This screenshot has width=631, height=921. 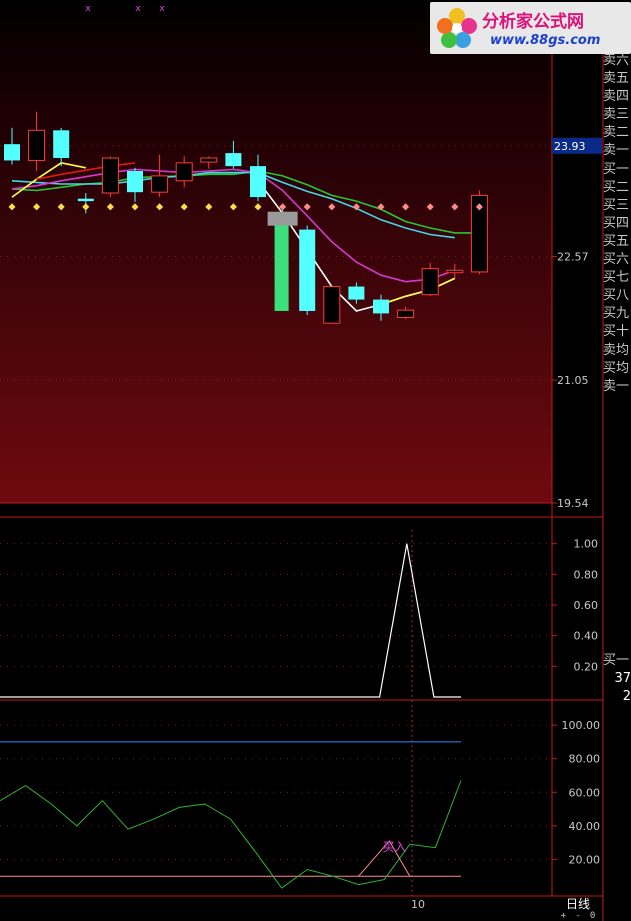 I want to click on order-book-list: 卖六 卖五 卖四 卖三 卖二 卖一 买一 买二 买三 买四 买五 买六 买七 买八 买九 买十 卖均 买均 卖一, so click(x=617, y=224).